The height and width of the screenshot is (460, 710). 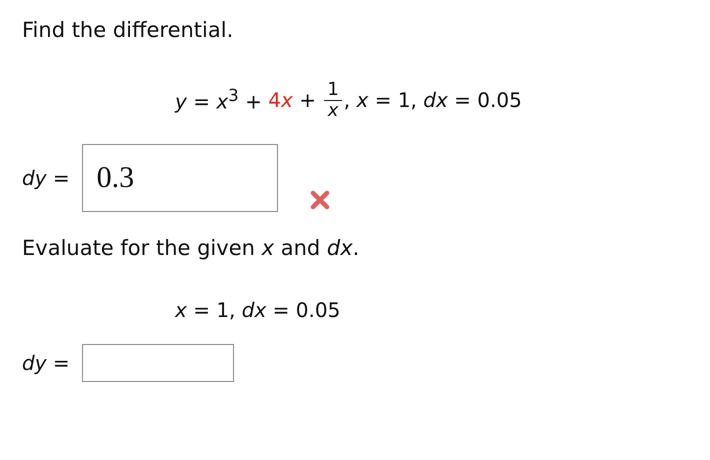 What do you see at coordinates (433, 100) in the screenshot?
I see `equation-text: , x = 1, dx = 0.05` at bounding box center [433, 100].